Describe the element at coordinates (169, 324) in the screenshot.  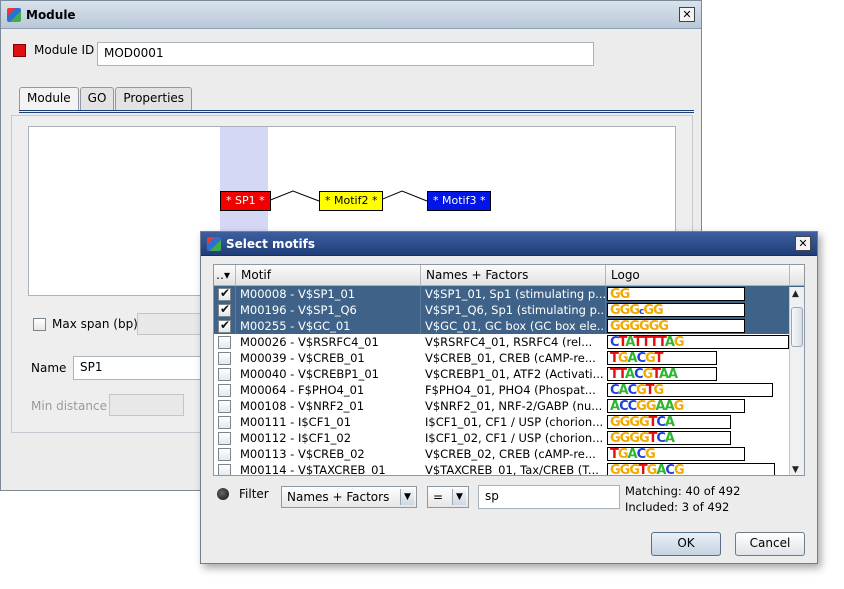
I see `max-span-field` at that location.